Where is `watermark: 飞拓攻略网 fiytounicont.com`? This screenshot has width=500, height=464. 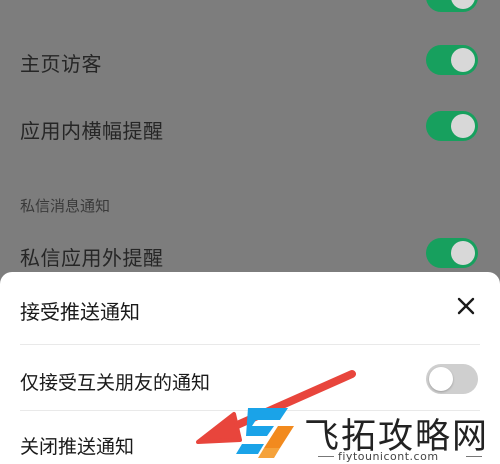 watermark: 飞拓攻略网 fiytounicont.com is located at coordinates (365, 434).